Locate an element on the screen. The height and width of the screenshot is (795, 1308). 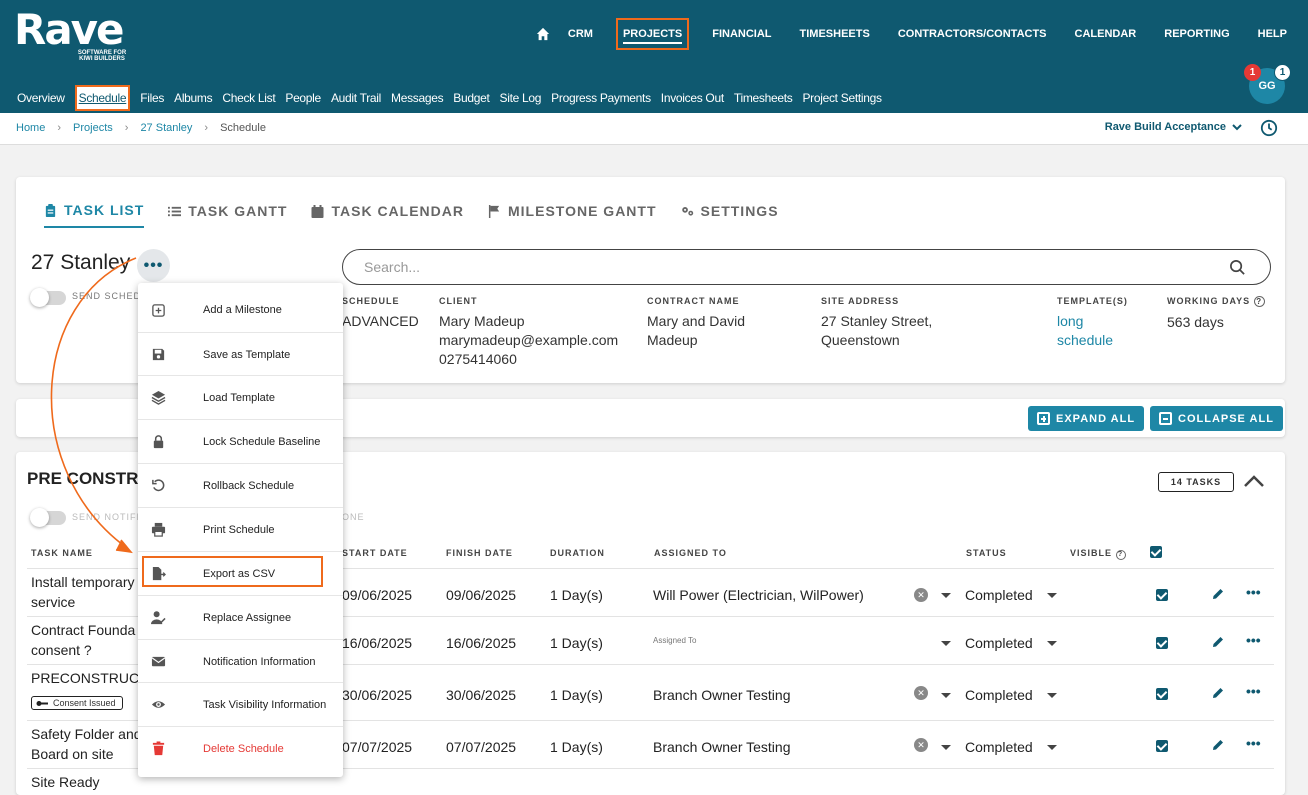
expand-all-button: EXPAND ALL is located at coordinates (1086, 418).